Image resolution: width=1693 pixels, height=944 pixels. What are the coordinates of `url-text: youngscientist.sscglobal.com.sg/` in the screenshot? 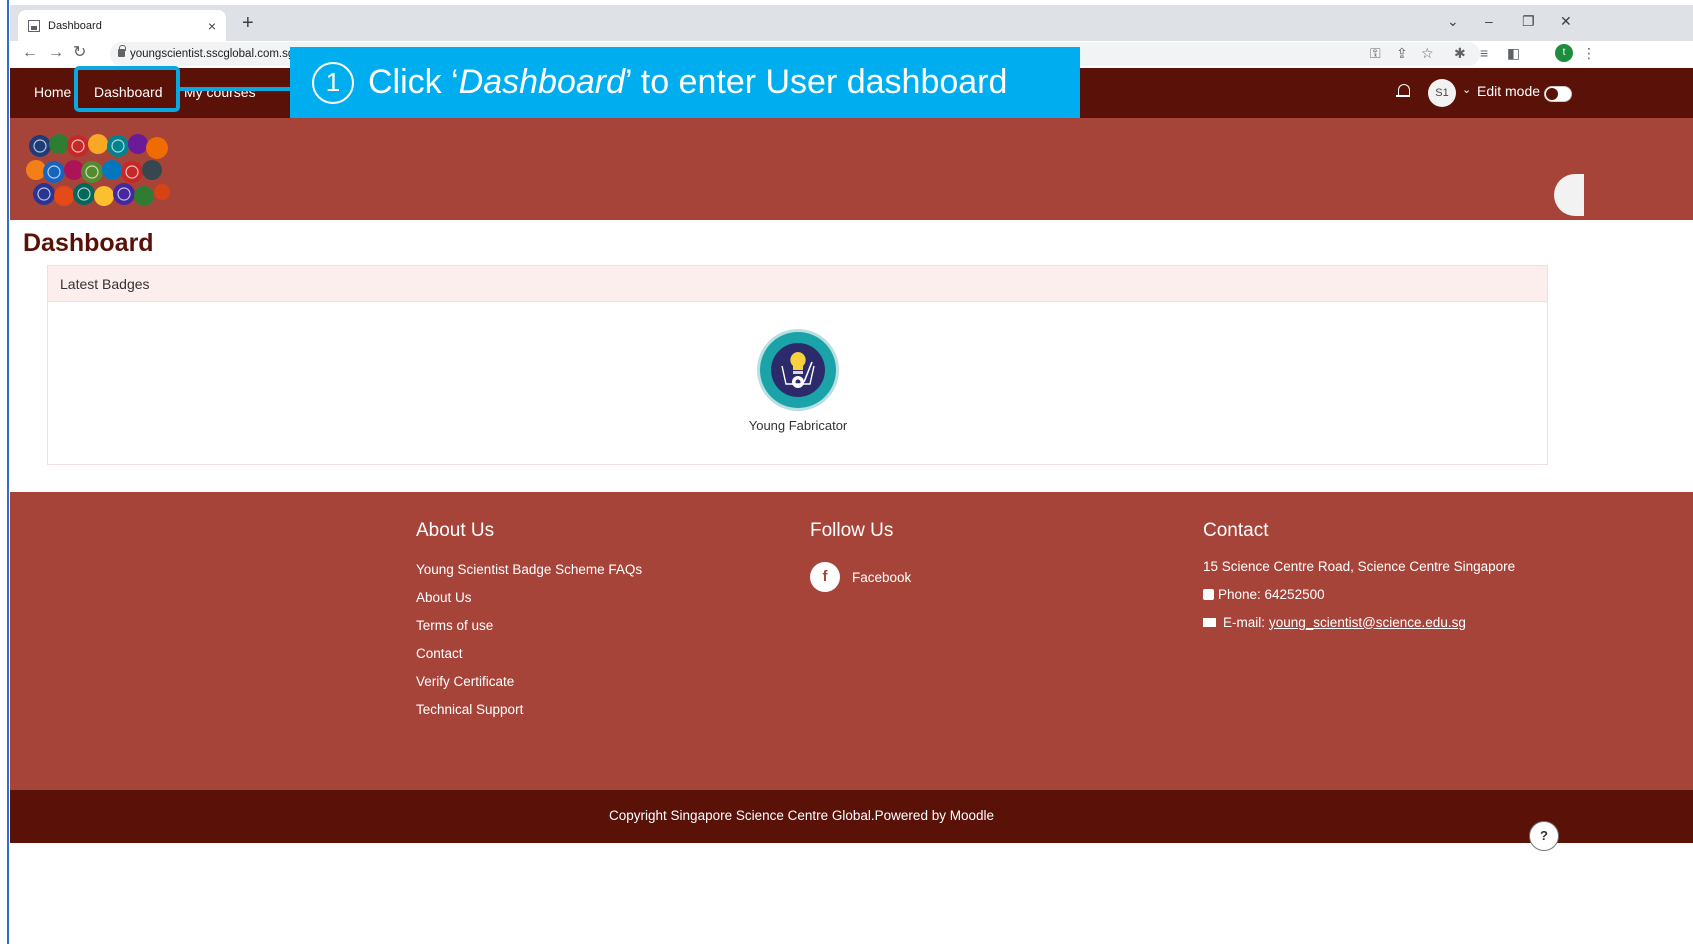 It's located at (214, 54).